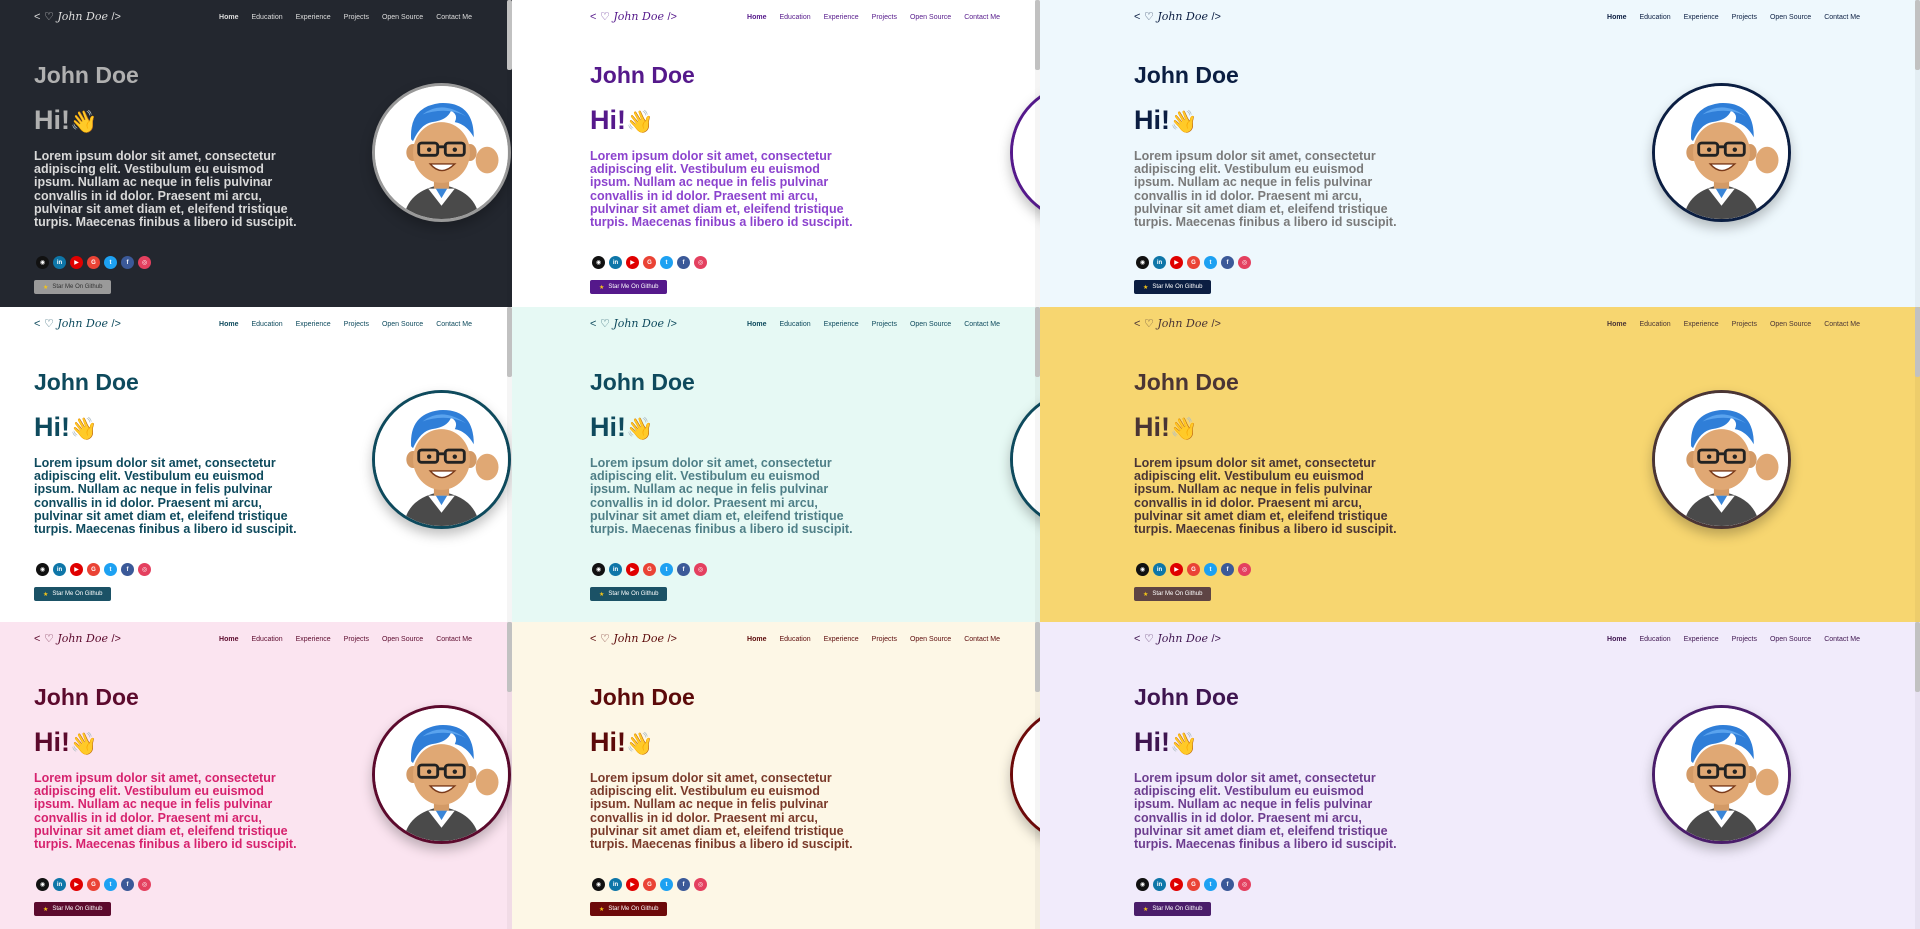 The height and width of the screenshot is (929, 1920). I want to click on scrollbar, so click(1917, 775).